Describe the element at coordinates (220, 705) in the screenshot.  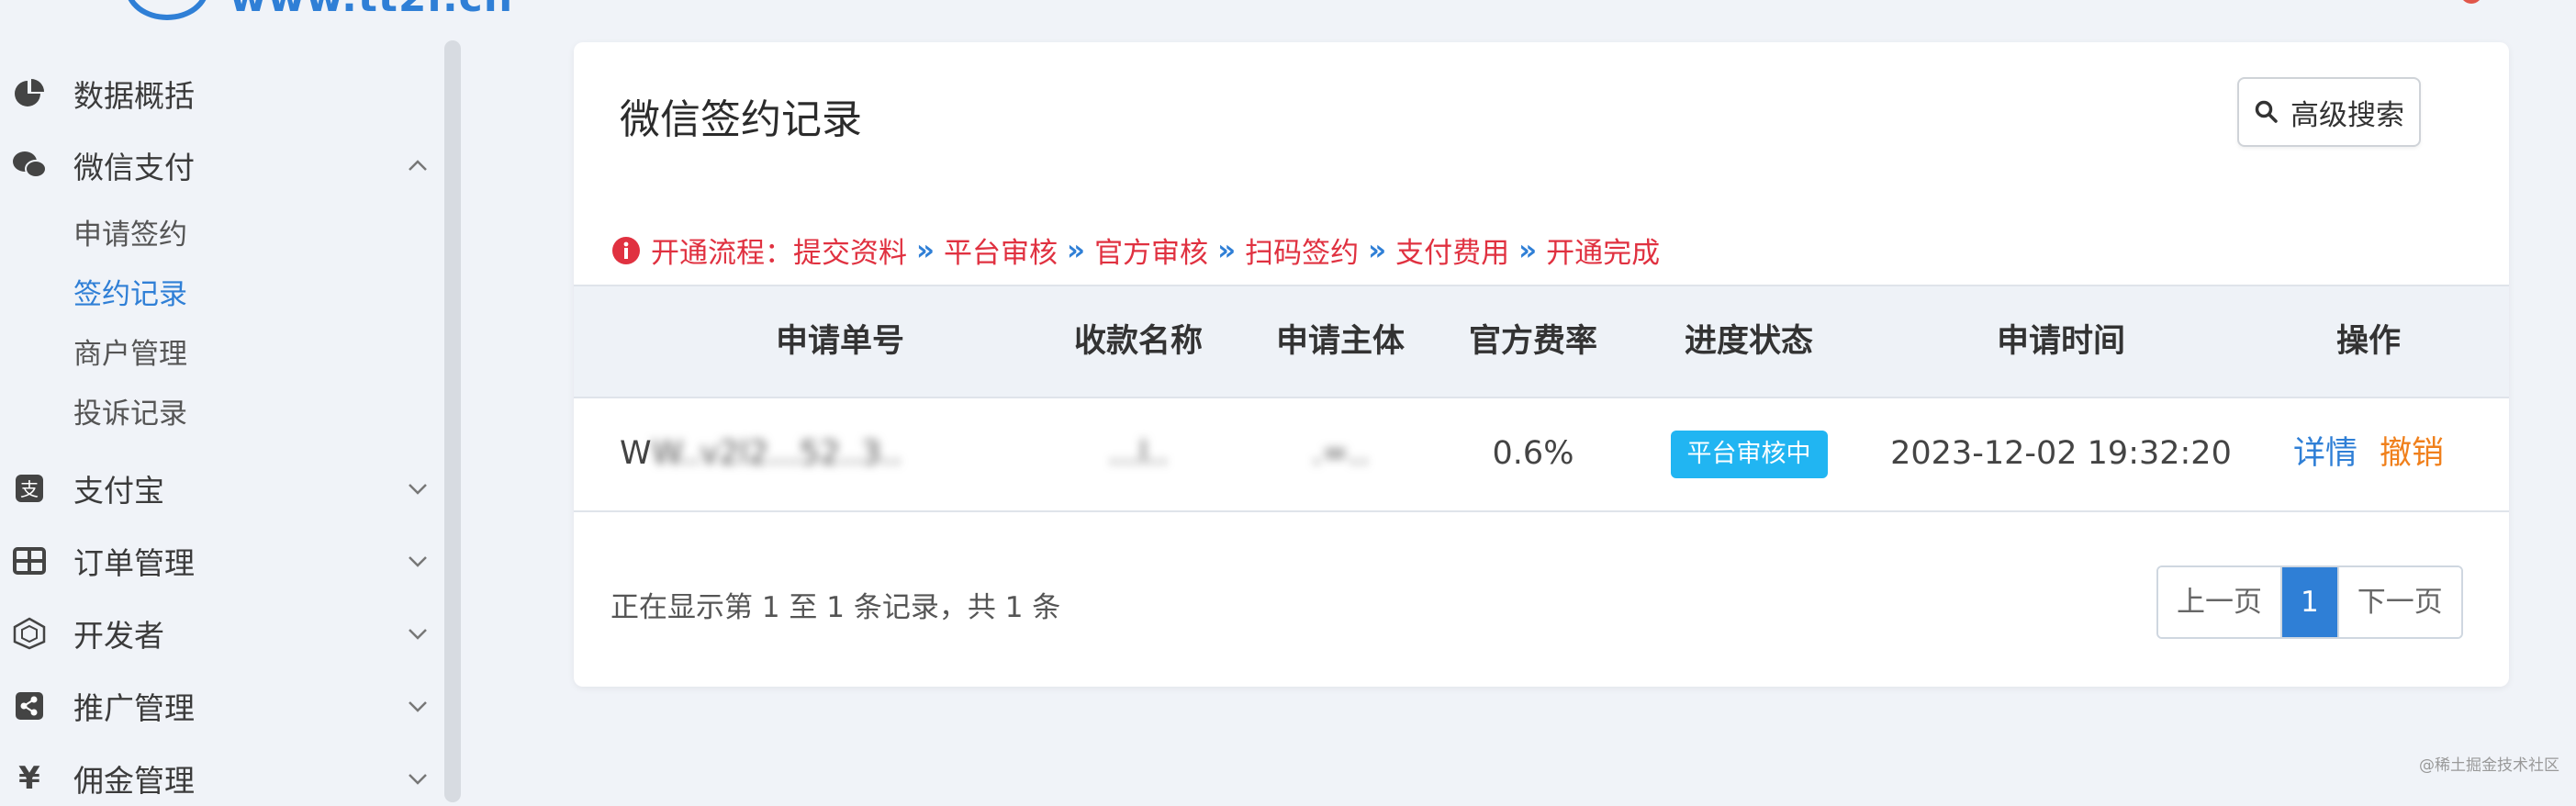
I see `sidebar-item-promotion: 推广管理` at that location.